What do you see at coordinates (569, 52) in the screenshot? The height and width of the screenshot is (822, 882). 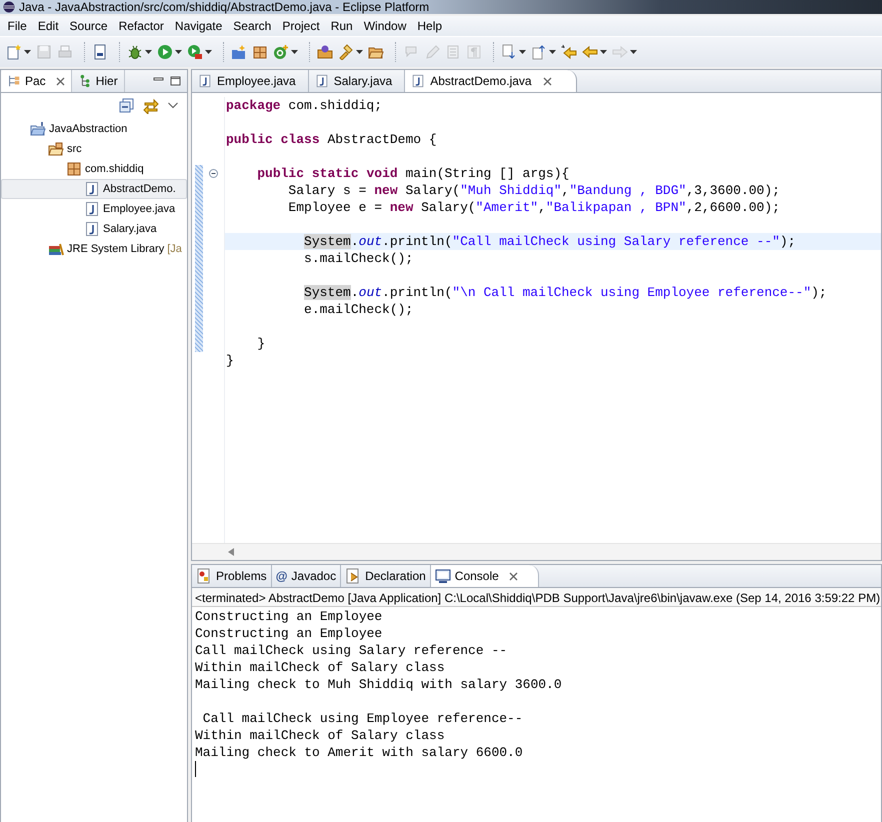 I see `star-arrow-icon` at bounding box center [569, 52].